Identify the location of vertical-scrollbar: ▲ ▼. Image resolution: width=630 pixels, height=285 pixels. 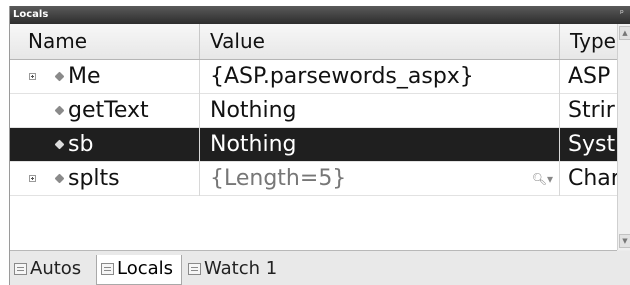
(623, 137).